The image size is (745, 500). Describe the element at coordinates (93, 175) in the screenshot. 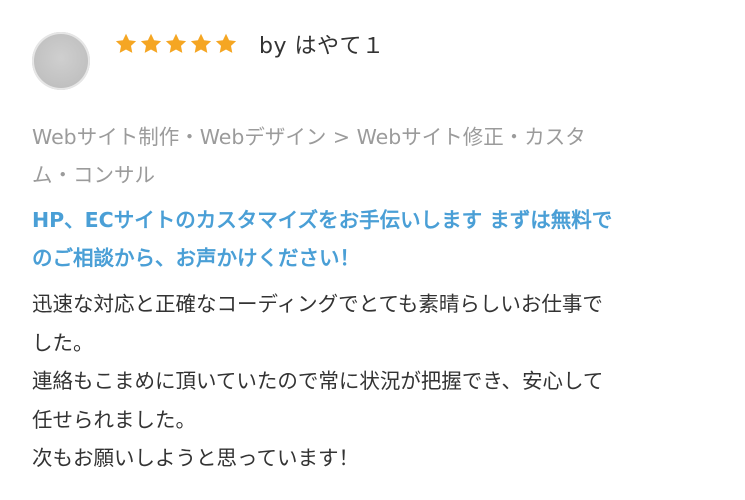

I see `category-line: ム・コンサル` at that location.